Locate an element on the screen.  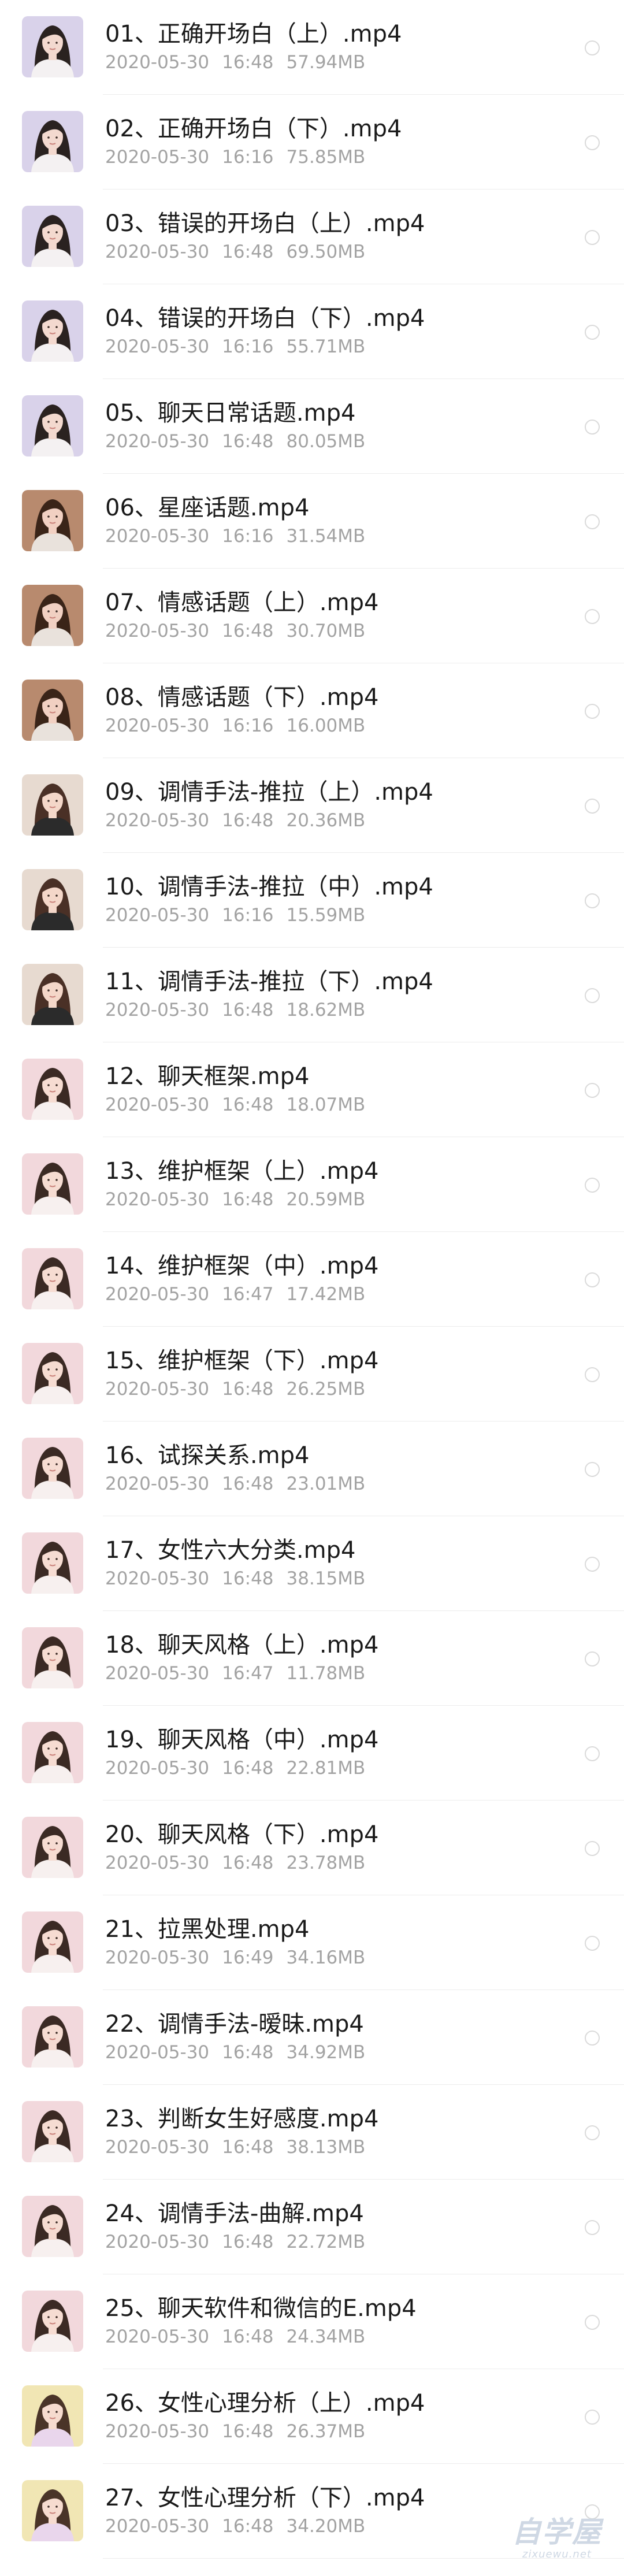
file-row: 19、聊天风格（中）.mp4 2020-05-30 16:48 22.81MB is located at coordinates (312, 1753).